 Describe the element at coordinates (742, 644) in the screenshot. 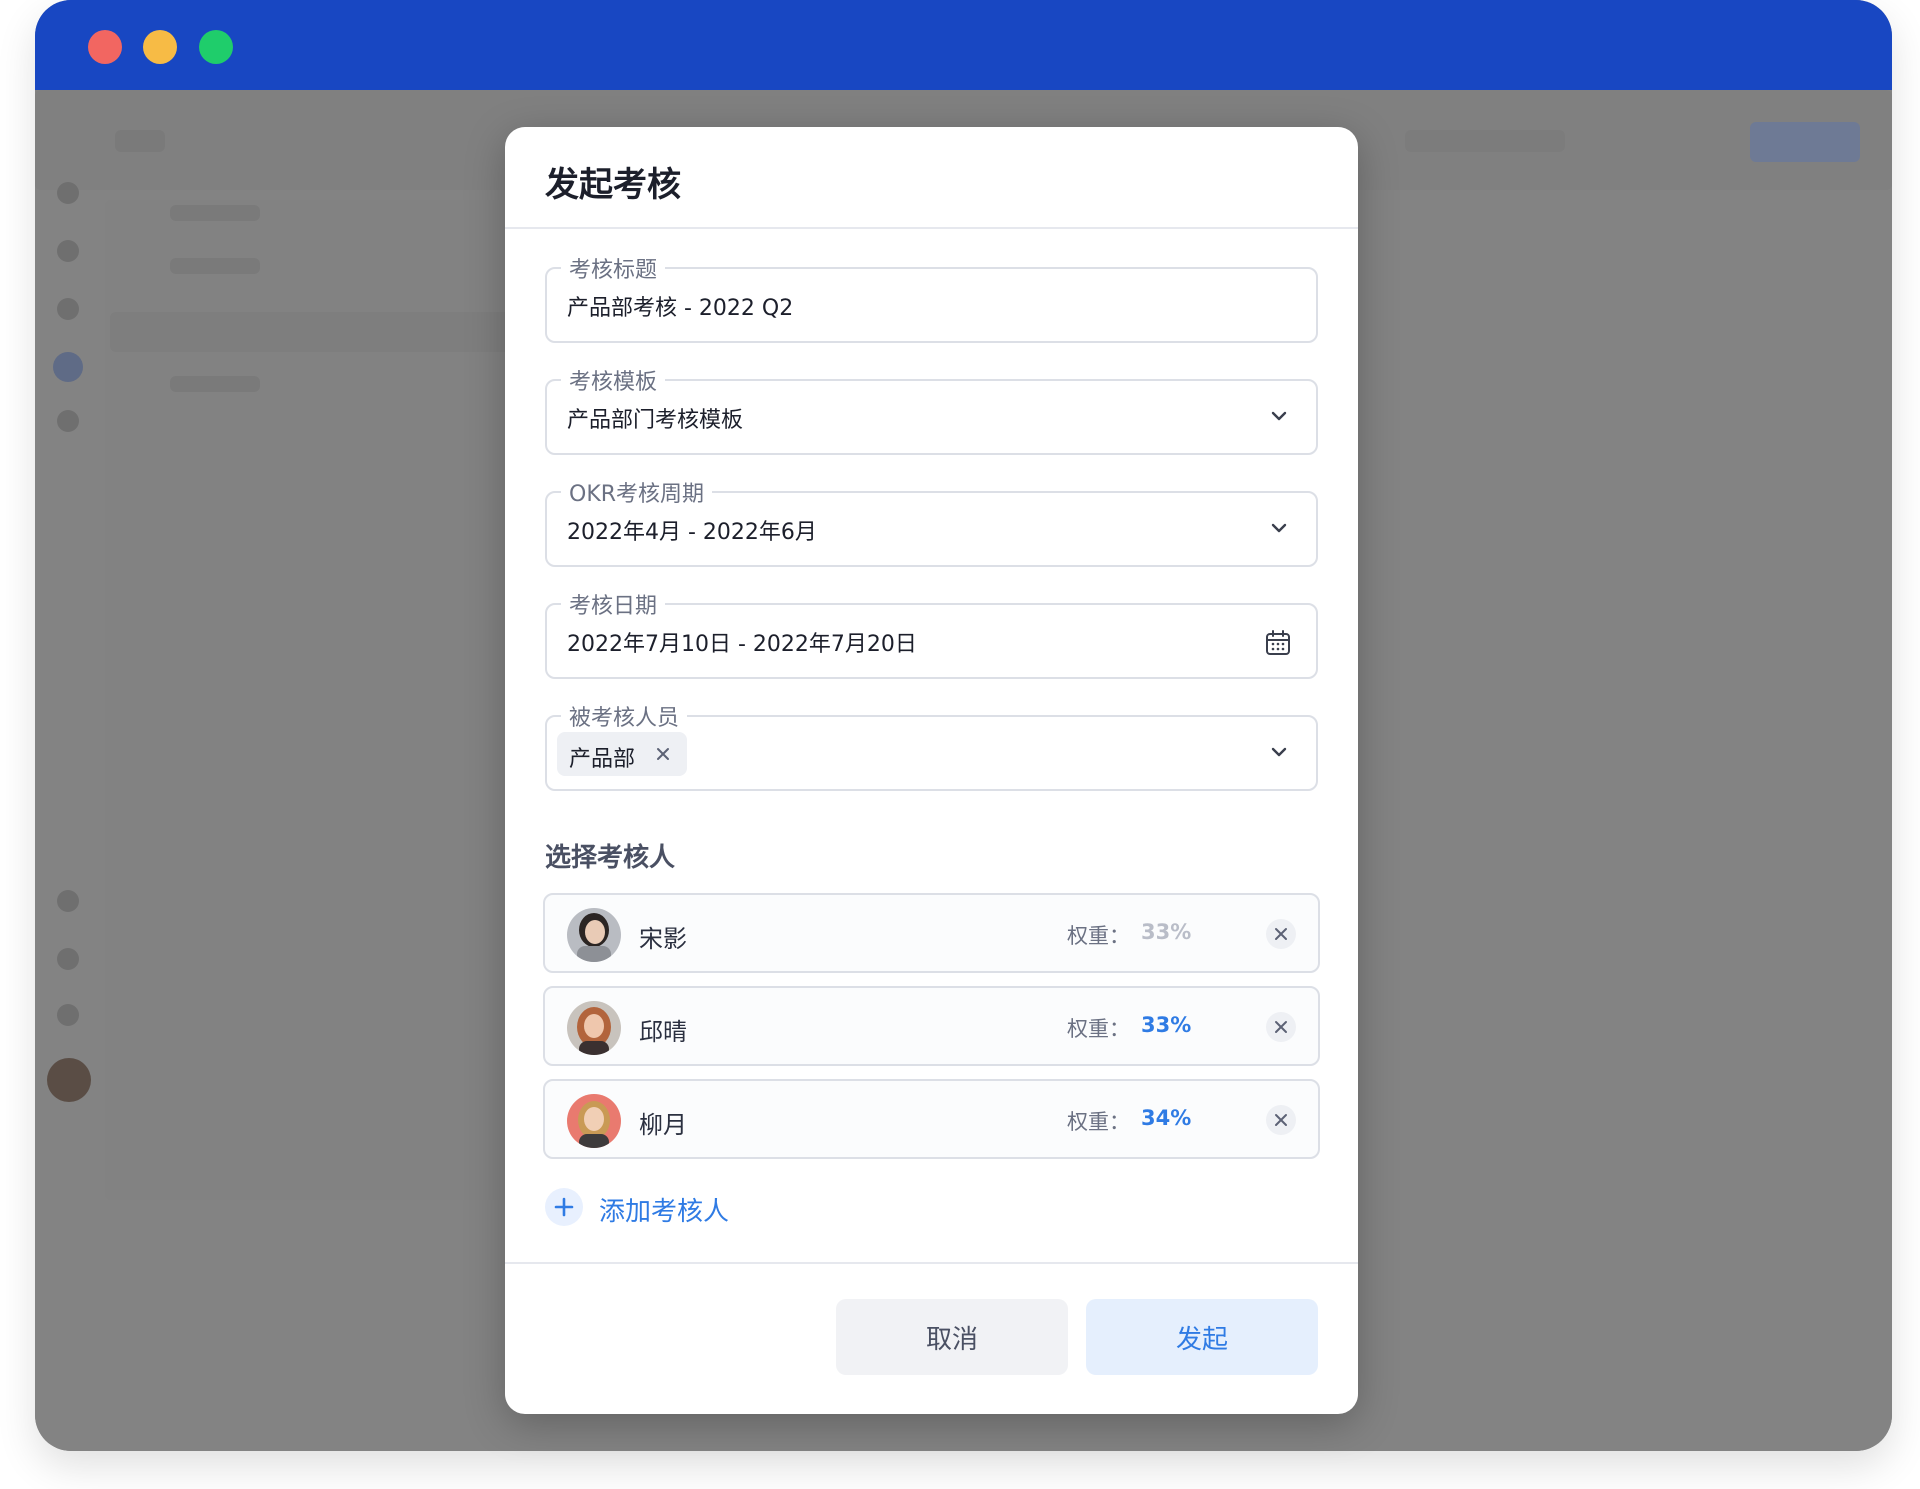

I see `selected-date-range: 2022年7月10日 - 2022年7月20日` at that location.